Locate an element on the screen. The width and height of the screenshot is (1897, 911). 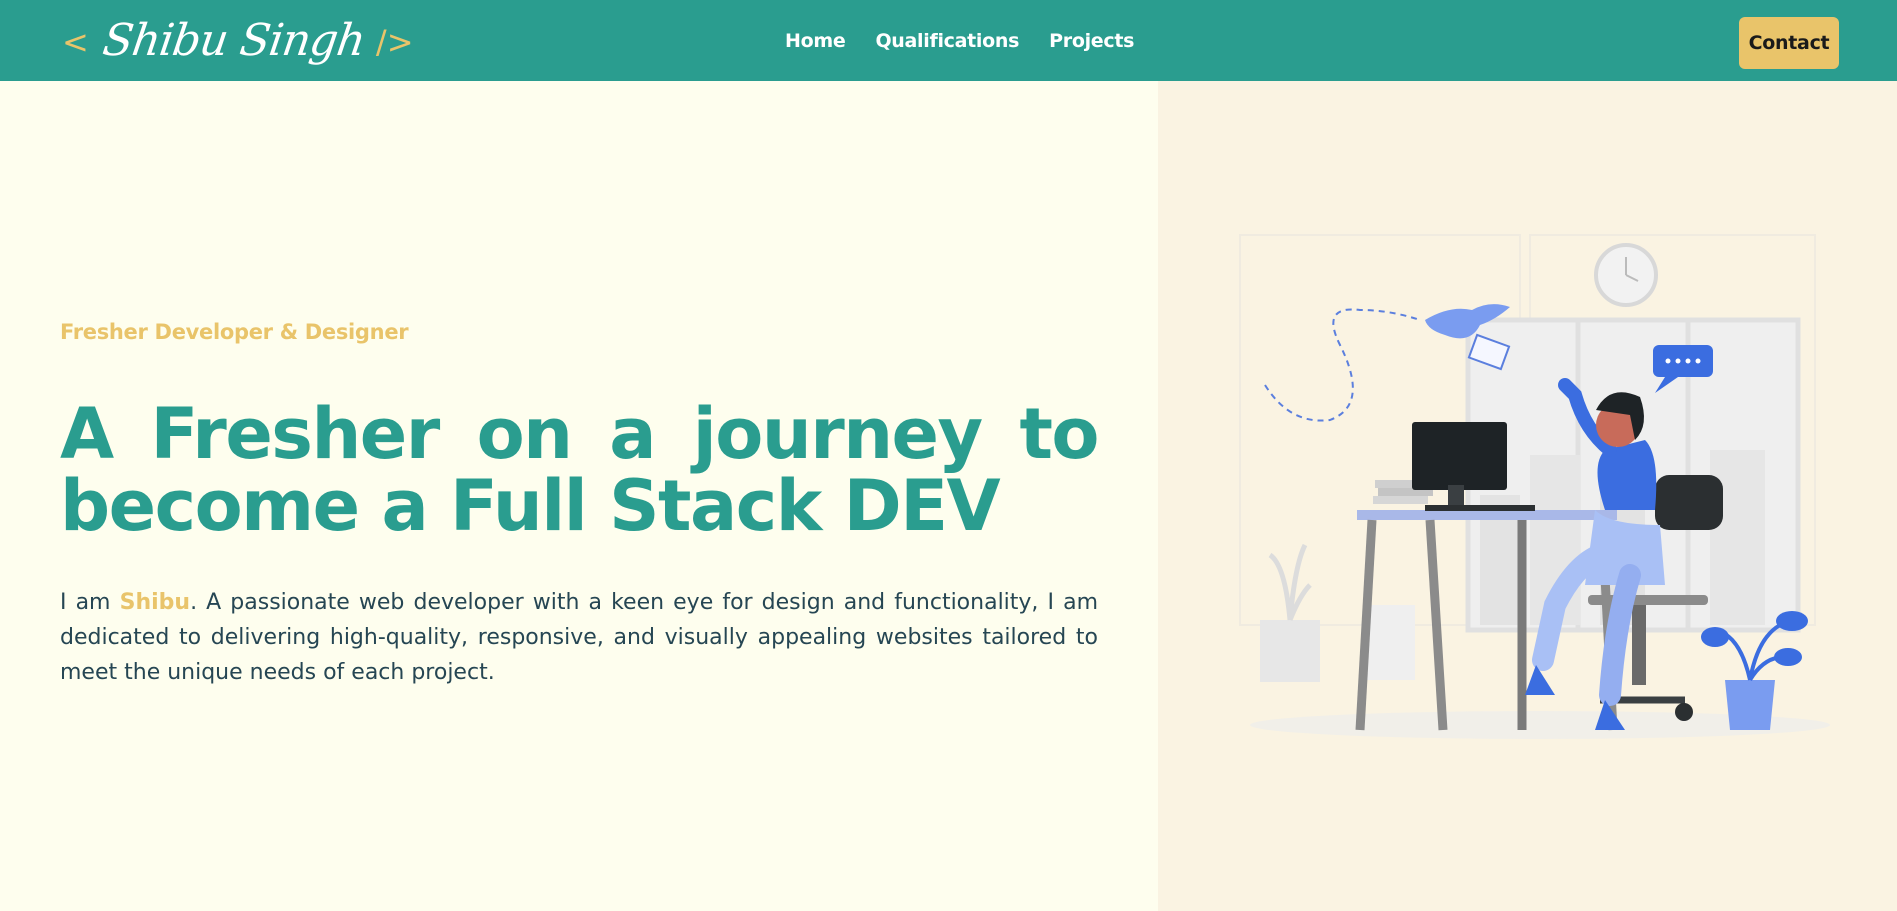
flight-path is located at coordinates (1342, 365).